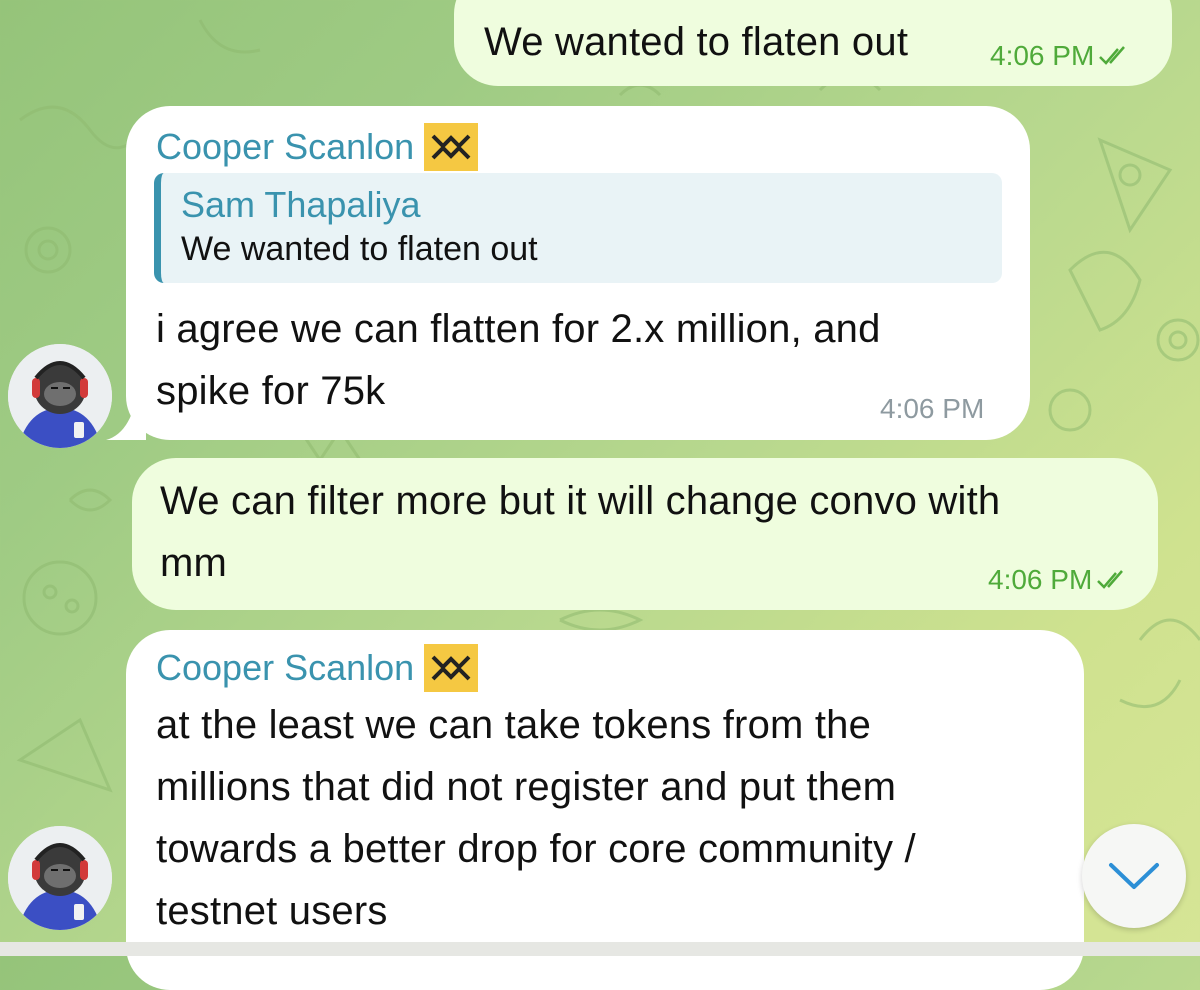 Image resolution: width=1200 pixels, height=990 pixels. Describe the element at coordinates (696, 42) in the screenshot. I see `message-text: We wanted to flaten out` at that location.